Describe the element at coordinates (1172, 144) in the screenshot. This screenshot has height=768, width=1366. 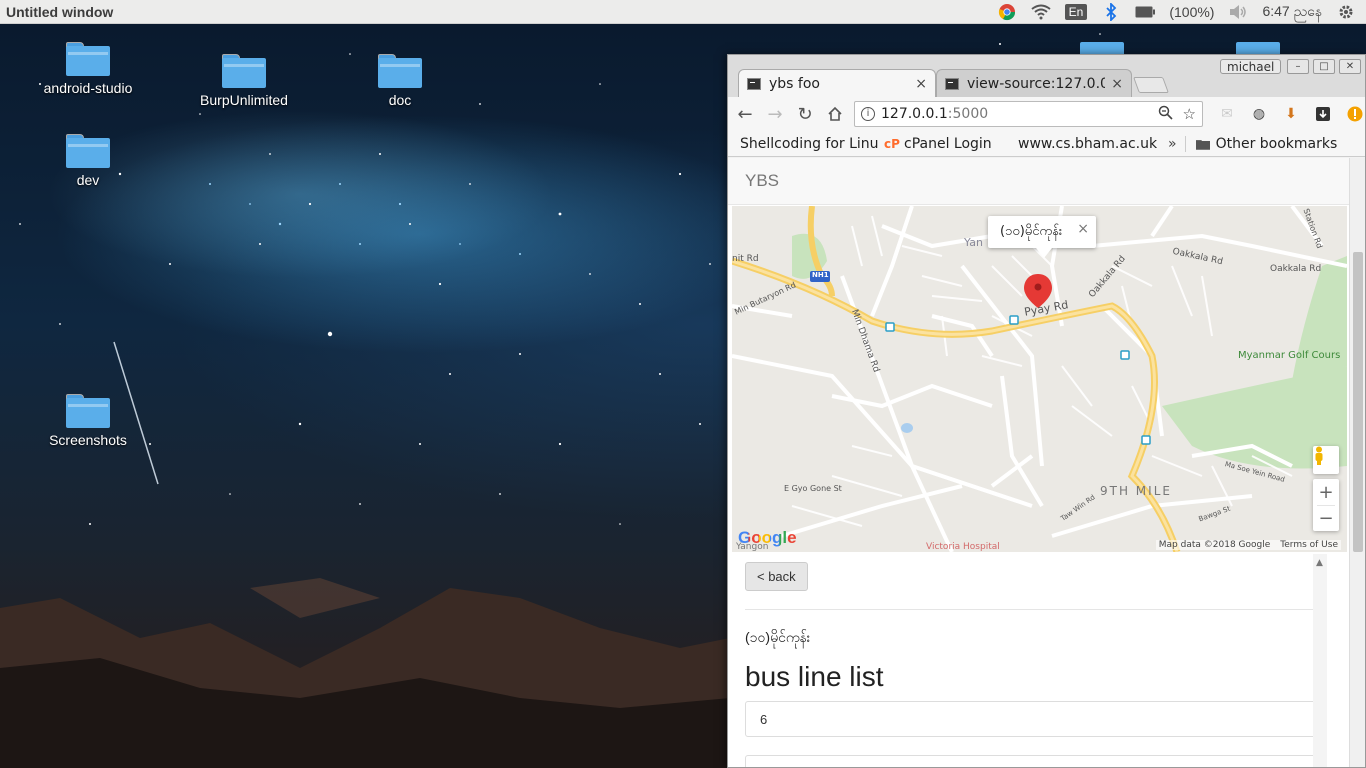
I see `bookmarks-overflow-chevron-icon: »` at that location.